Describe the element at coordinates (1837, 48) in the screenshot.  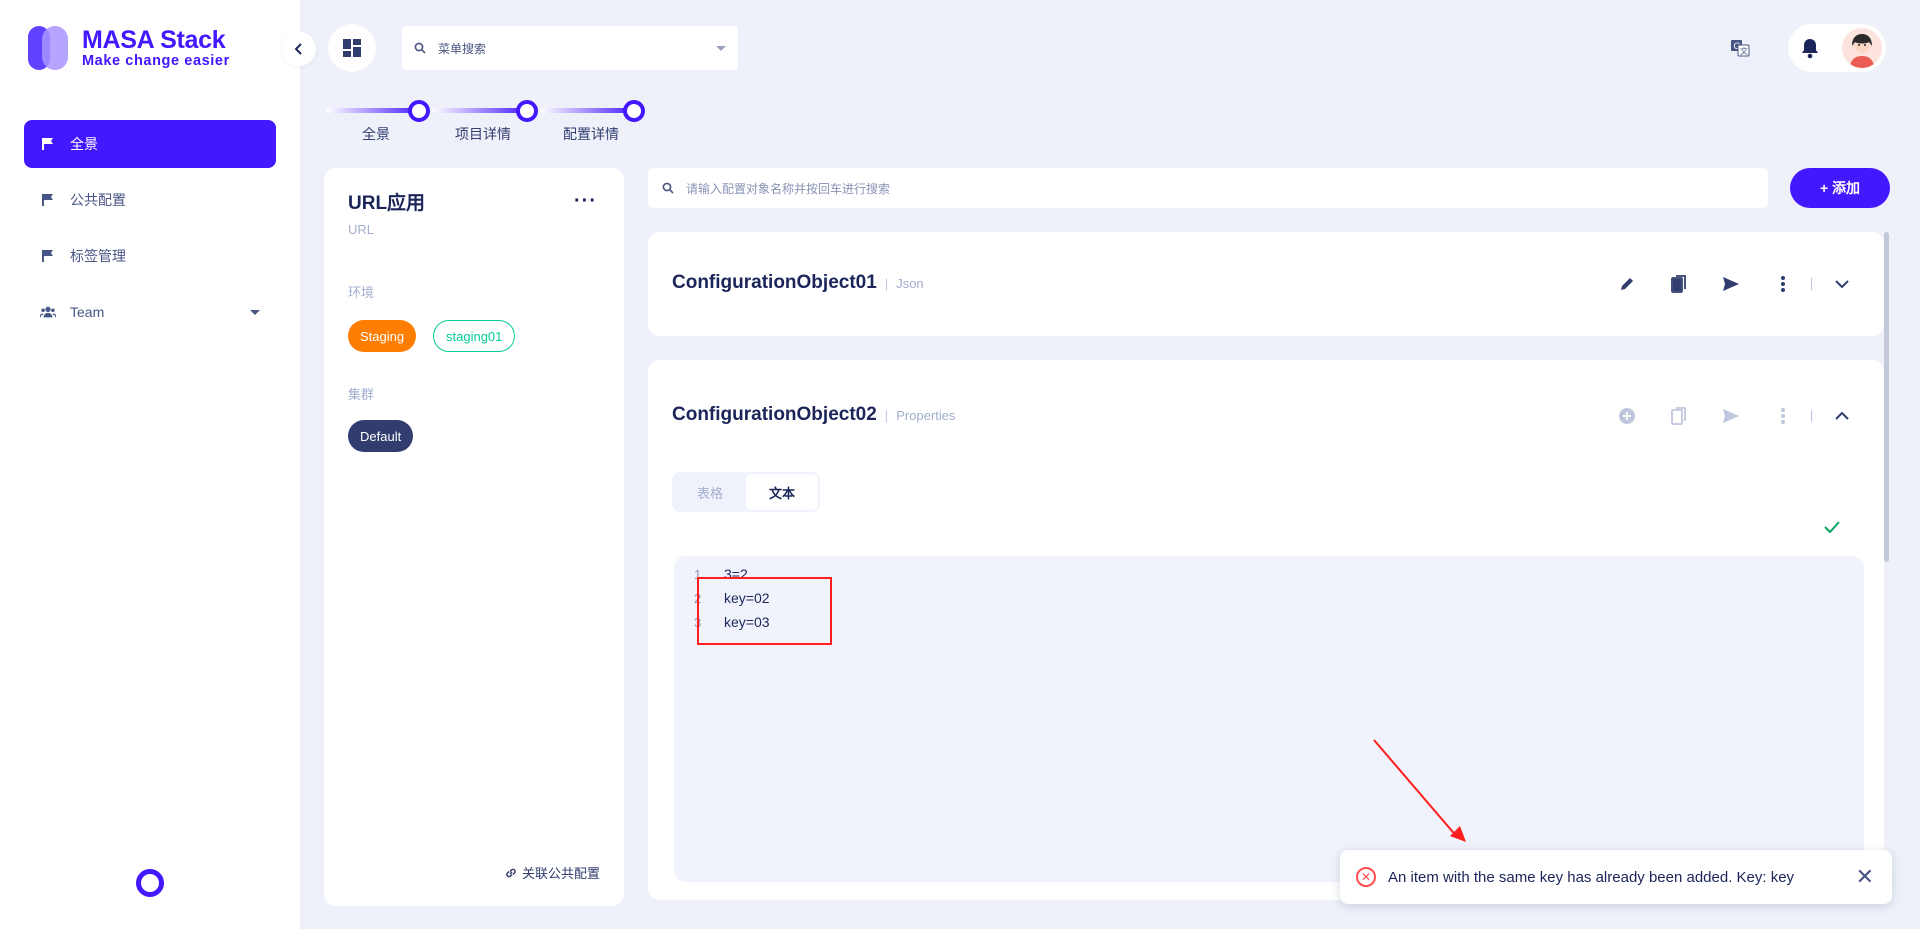
I see `user-pill` at that location.